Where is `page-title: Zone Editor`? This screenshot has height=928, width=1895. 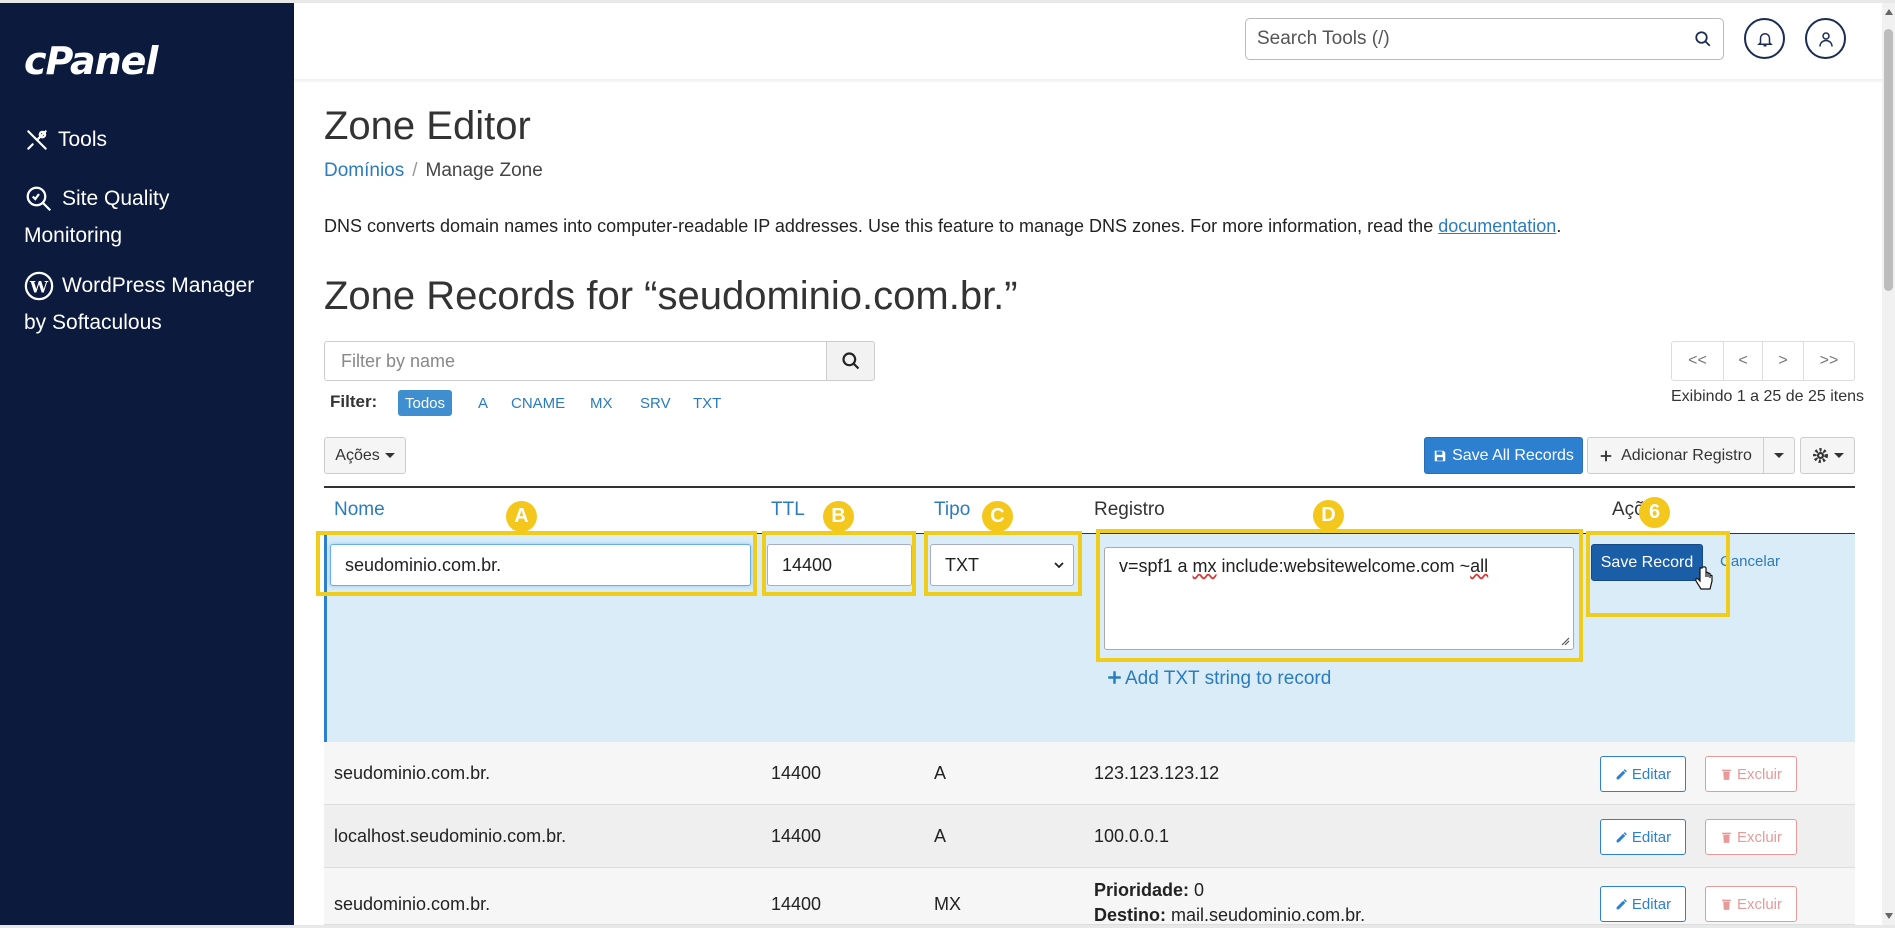 page-title: Zone Editor is located at coordinates (427, 126).